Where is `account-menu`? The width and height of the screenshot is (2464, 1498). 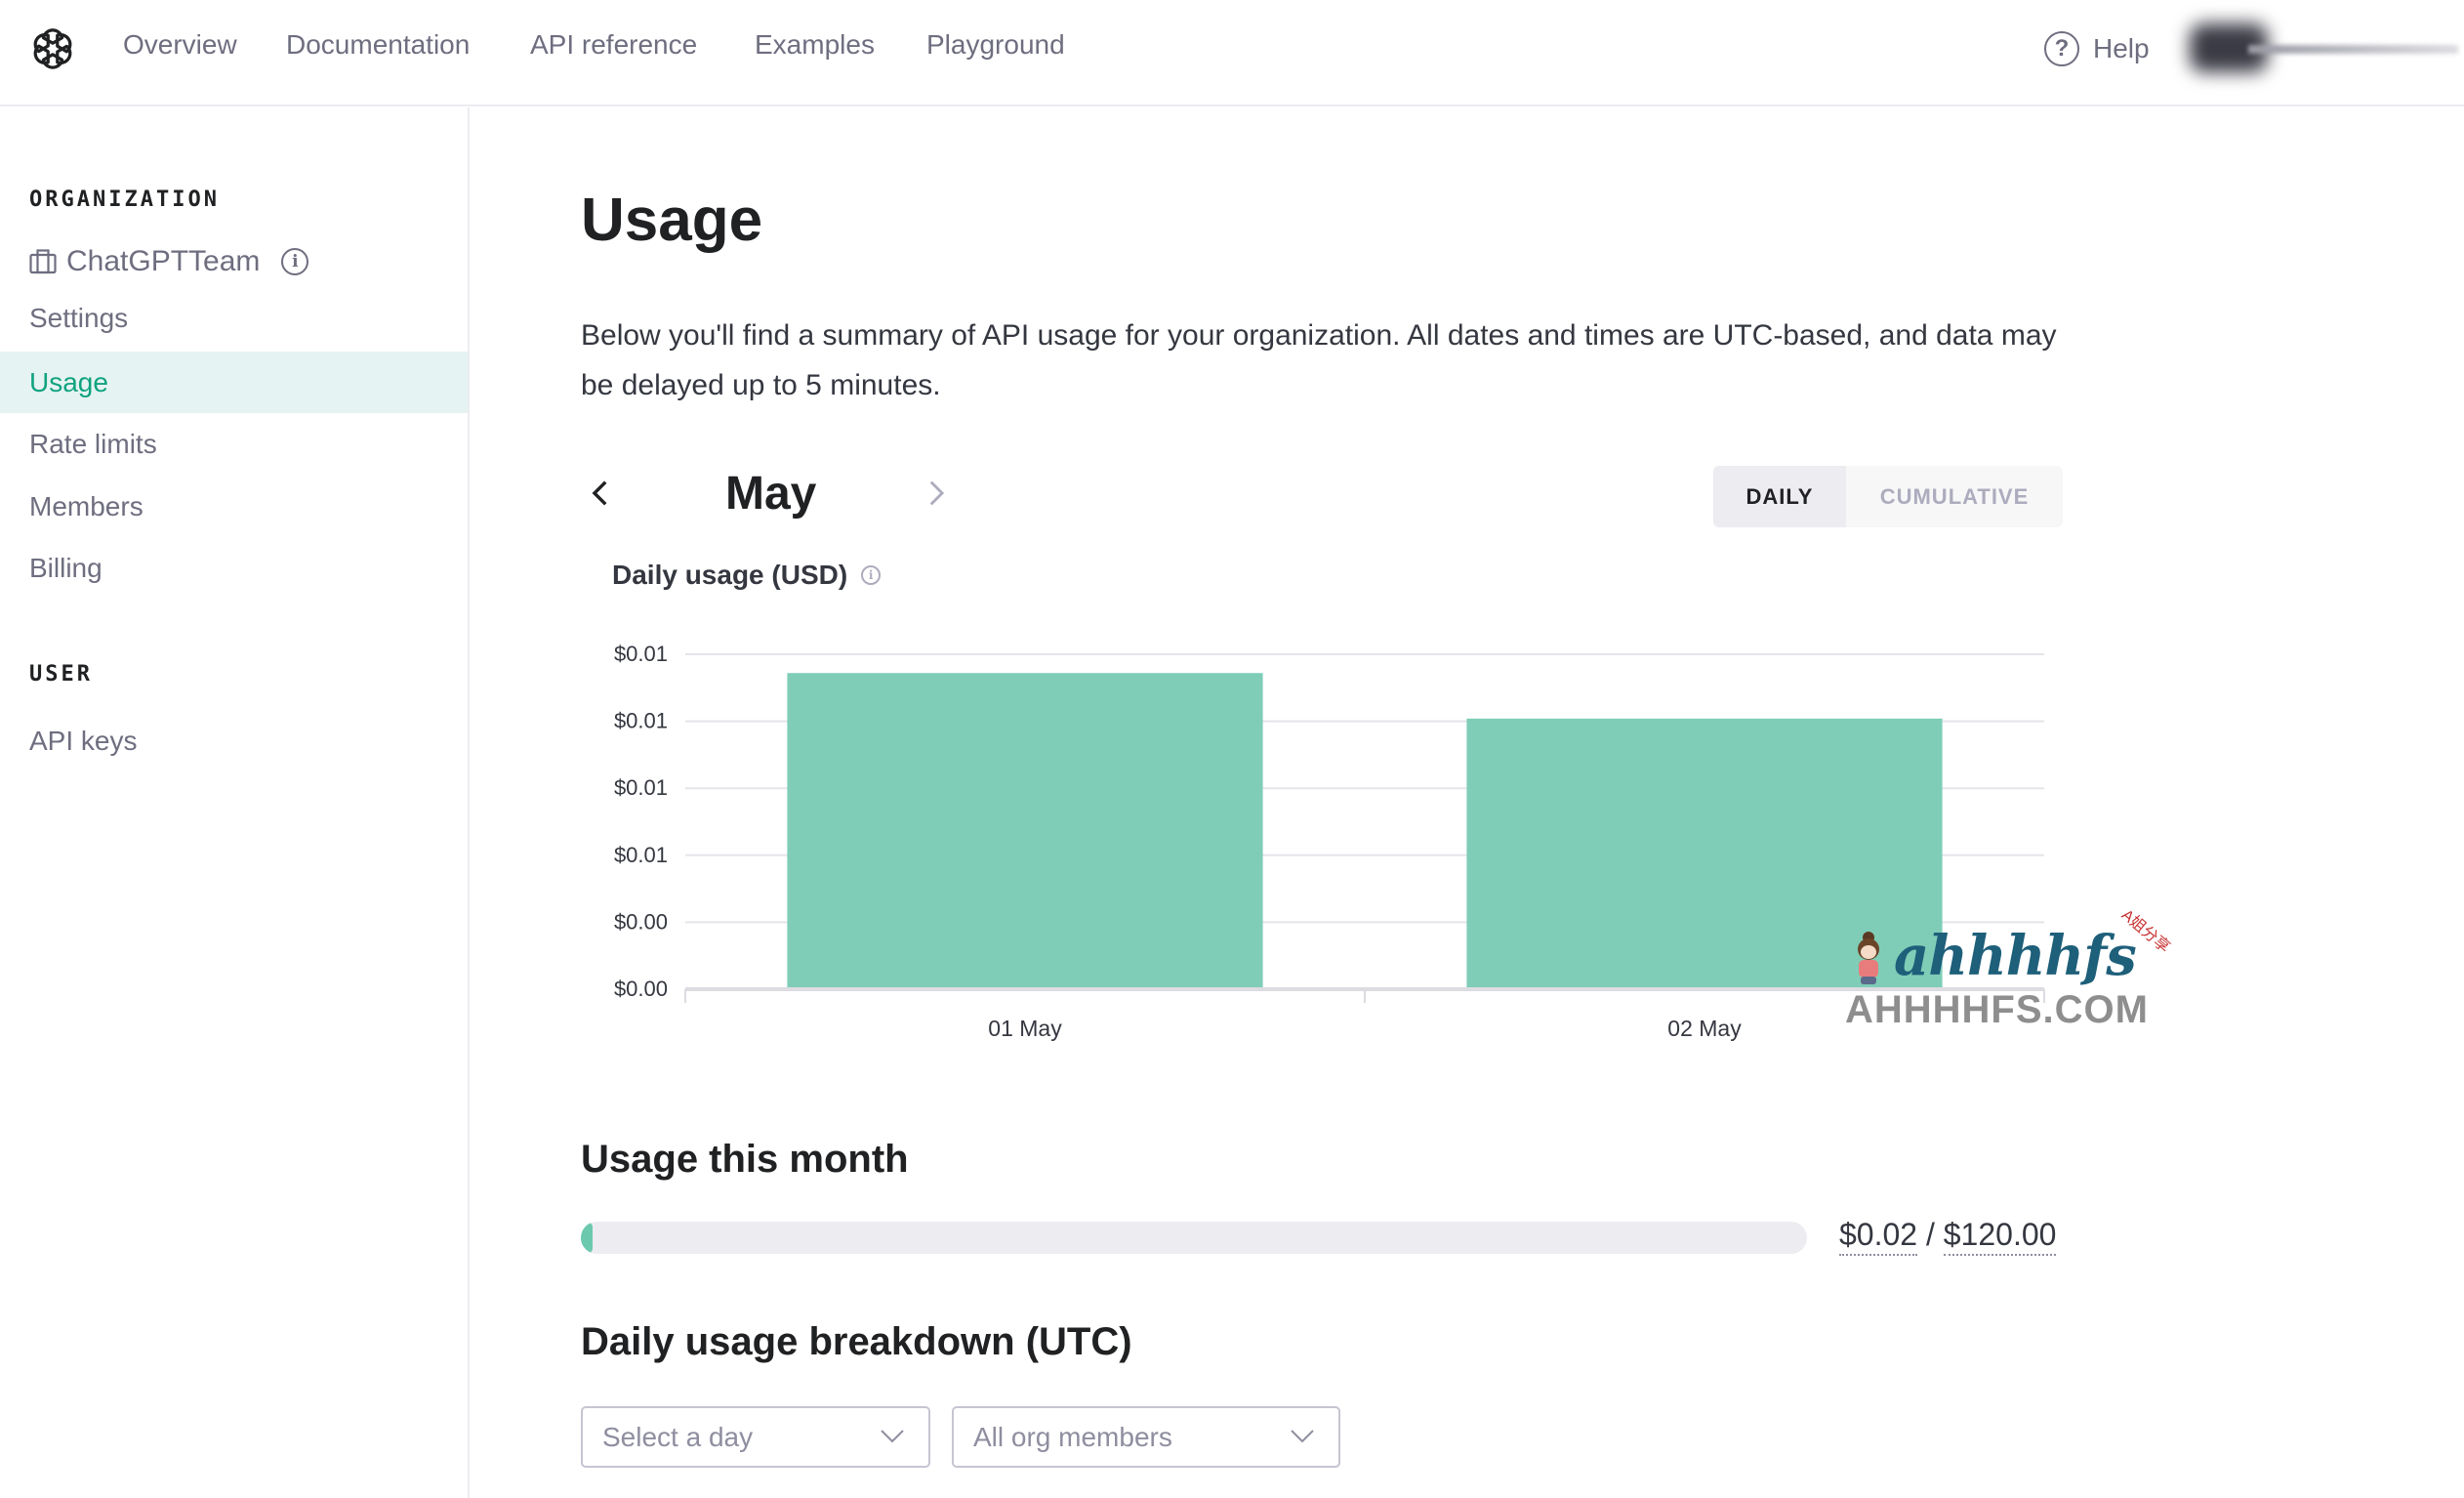 account-menu is located at coordinates (2326, 48).